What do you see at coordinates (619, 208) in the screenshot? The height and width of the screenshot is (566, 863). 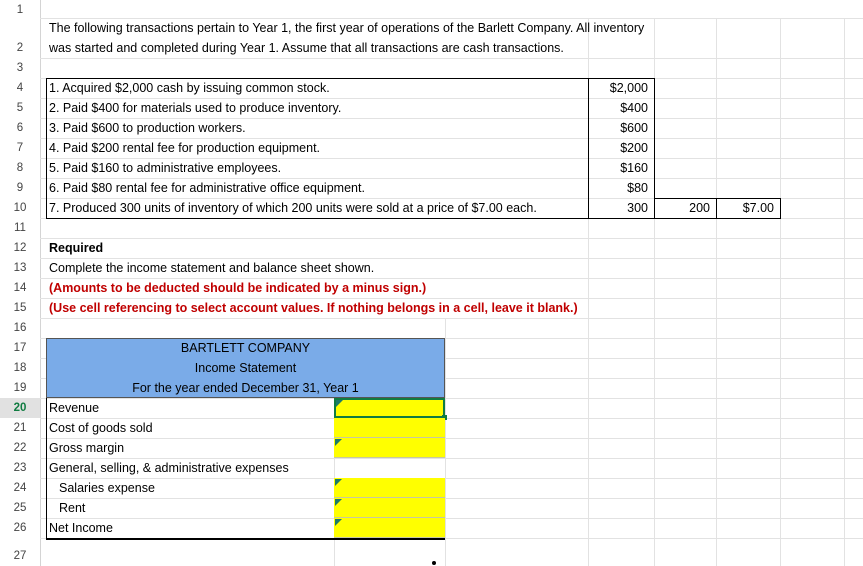 I see `units-produced-value: 300` at bounding box center [619, 208].